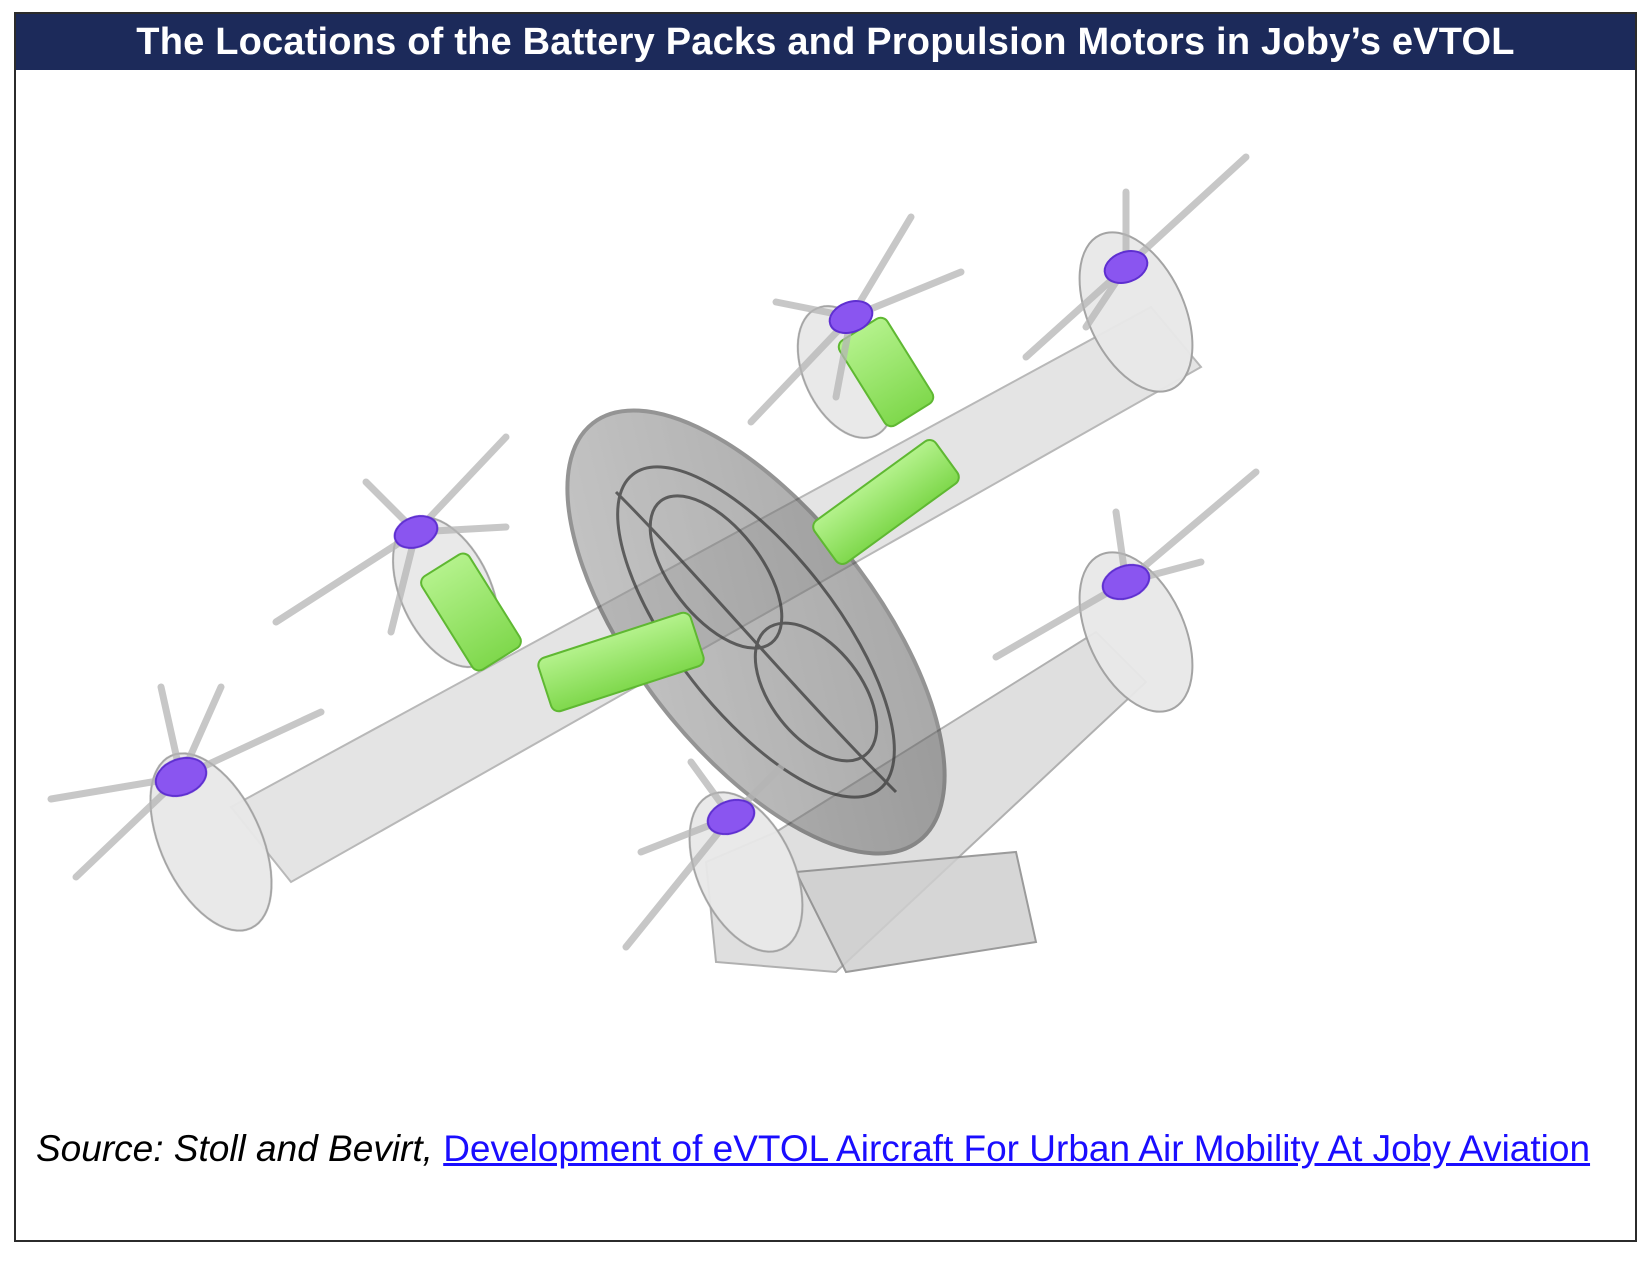  What do you see at coordinates (240, 1148) in the screenshot?
I see `source-prefix: Source: Stoll and Bevirt,` at bounding box center [240, 1148].